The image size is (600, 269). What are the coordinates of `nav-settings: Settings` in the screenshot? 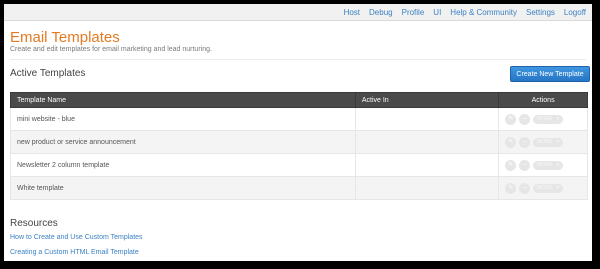 It's located at (540, 12).